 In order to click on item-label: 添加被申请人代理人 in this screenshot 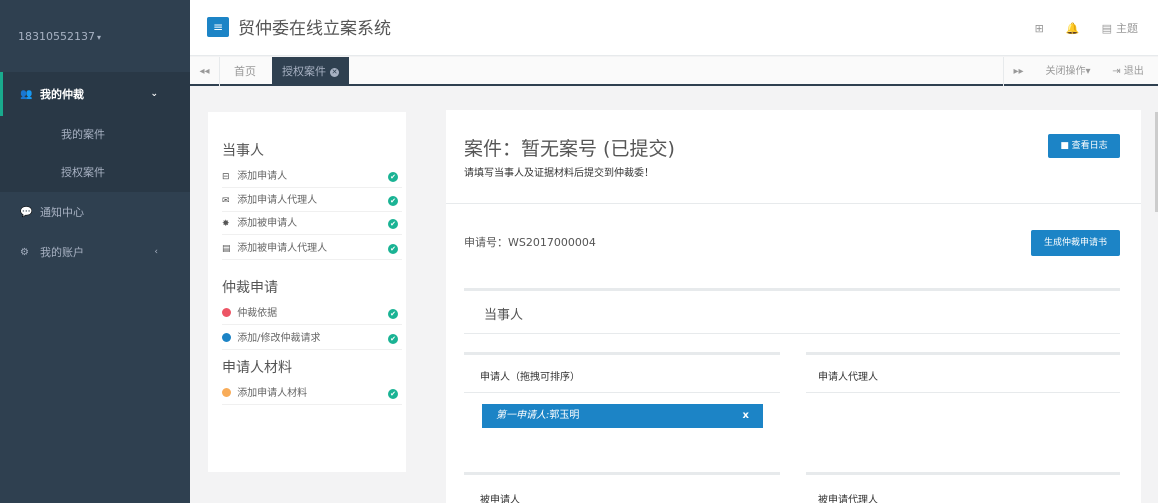, I will do `click(282, 248)`.